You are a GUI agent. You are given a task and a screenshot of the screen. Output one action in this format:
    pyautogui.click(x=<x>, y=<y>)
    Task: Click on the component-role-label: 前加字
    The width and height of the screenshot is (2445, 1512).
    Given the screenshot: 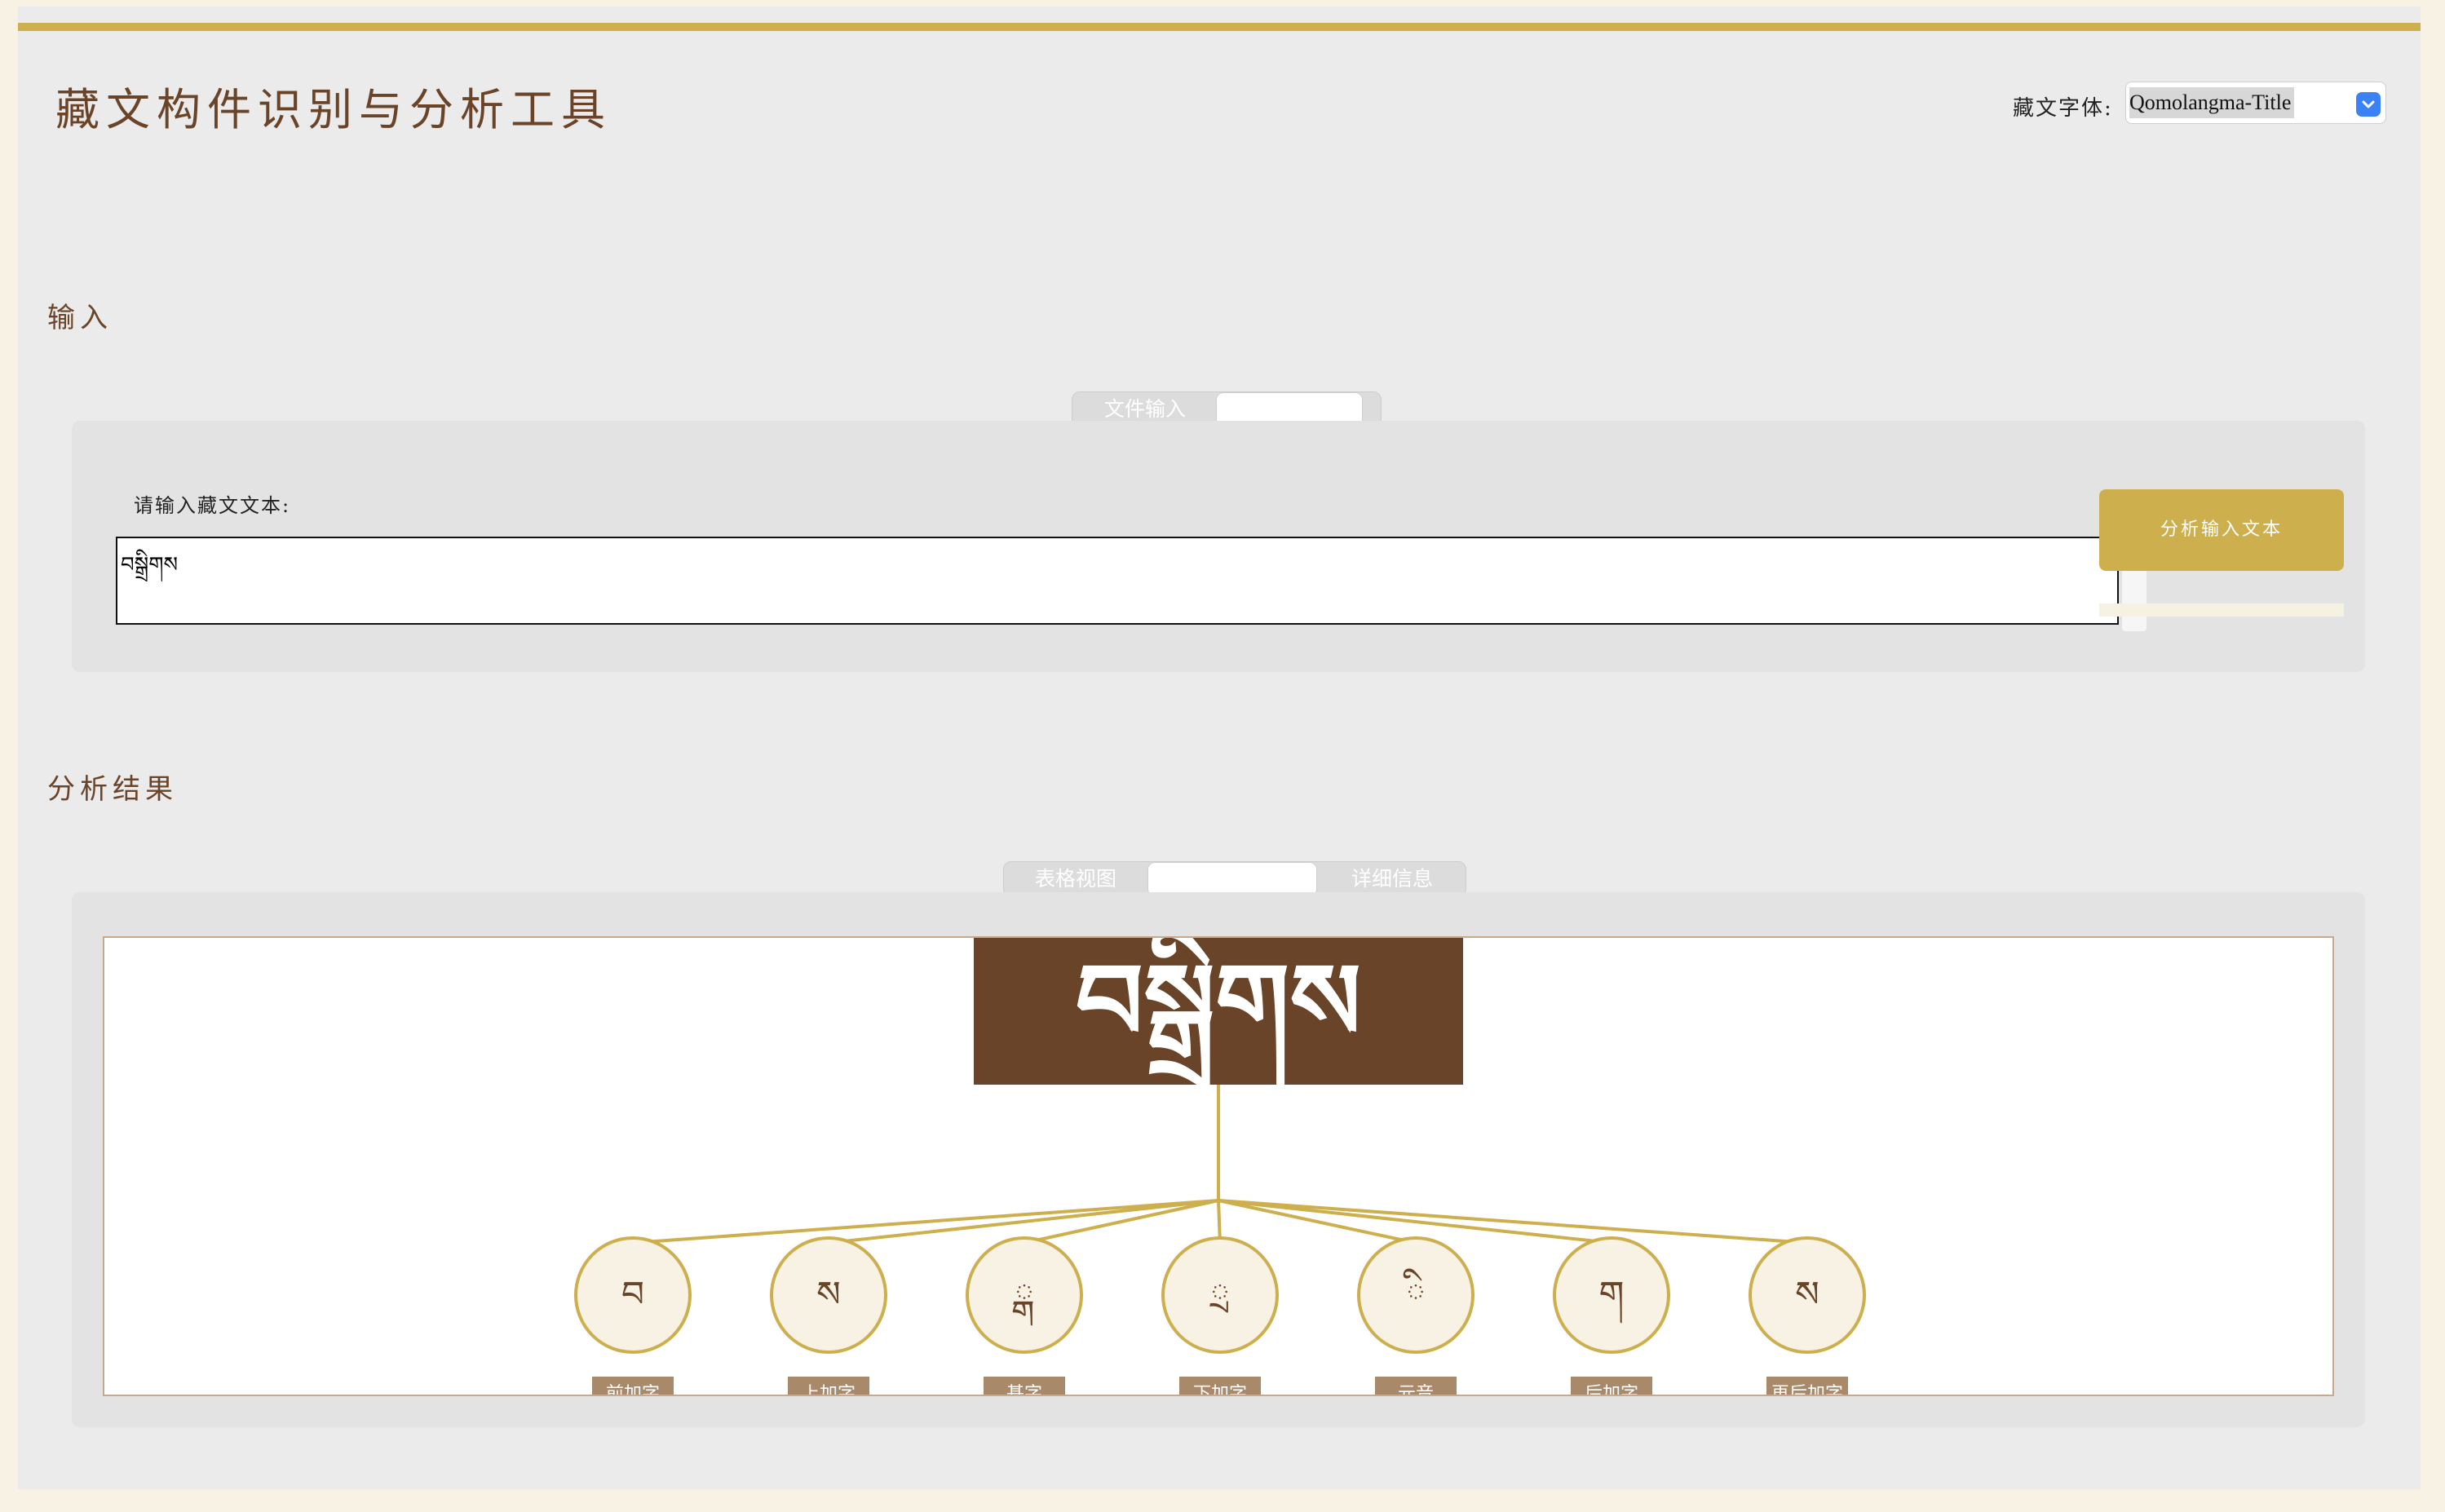 What is the action you would take?
    pyautogui.click(x=633, y=1389)
    